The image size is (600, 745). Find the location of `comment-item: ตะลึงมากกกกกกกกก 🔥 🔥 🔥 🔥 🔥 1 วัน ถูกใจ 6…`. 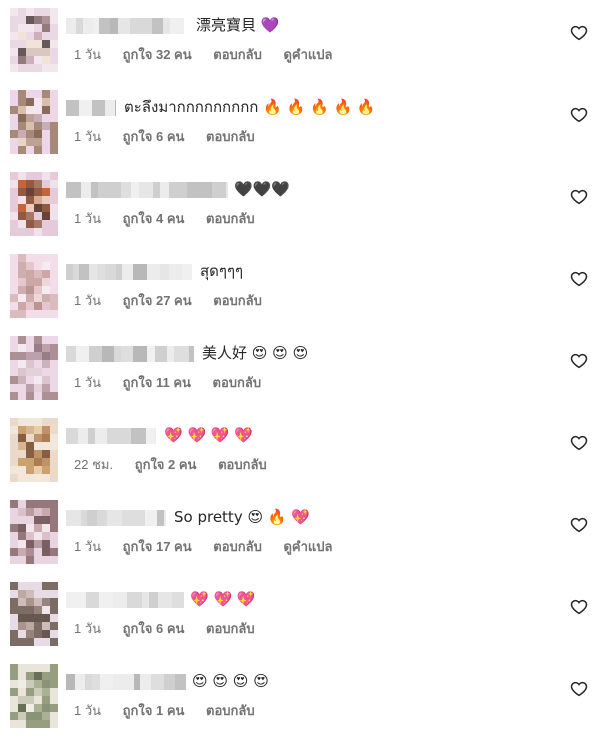

comment-item: ตะลึงมากกกกกกกกก 🔥 🔥 🔥 🔥 🔥 1 วัน ถูกใจ 6… is located at coordinates (300, 130).